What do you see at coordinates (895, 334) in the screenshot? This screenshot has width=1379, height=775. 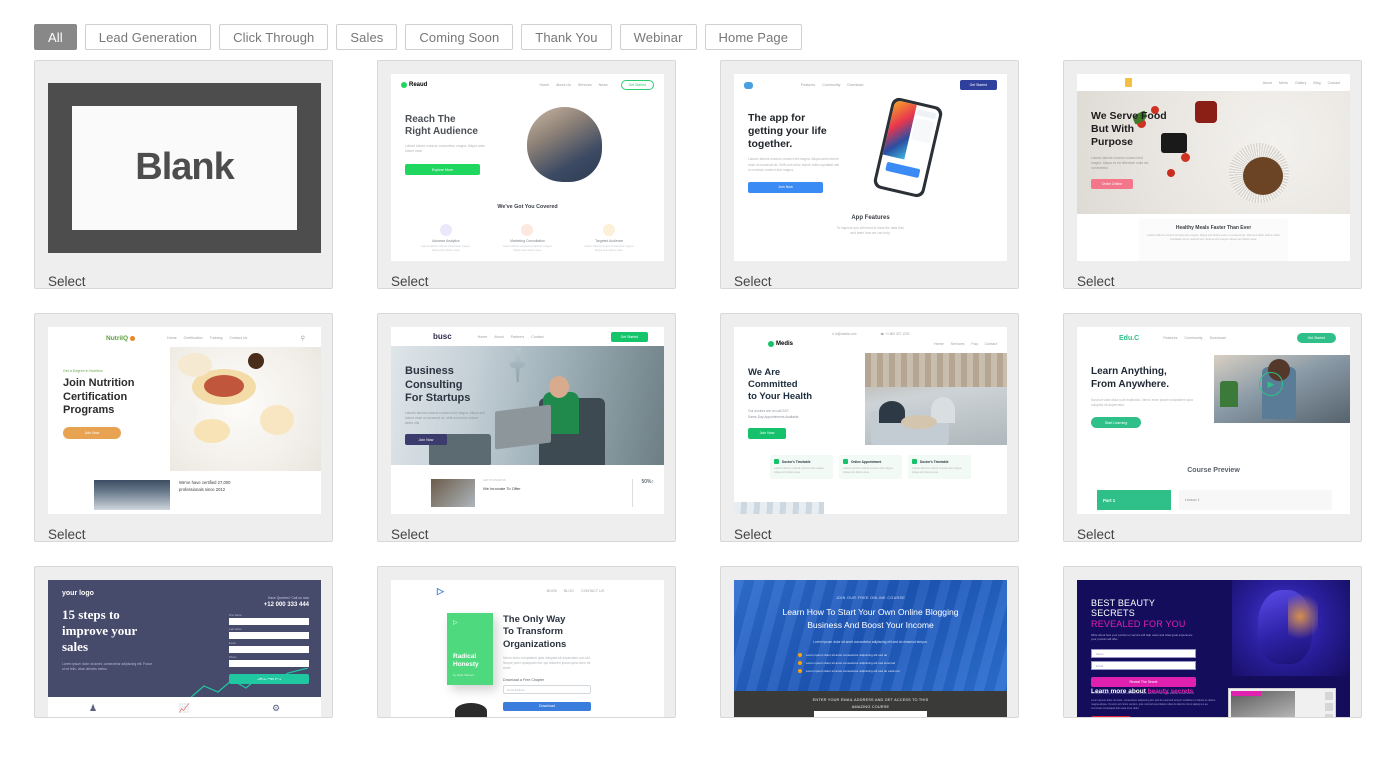 I see `phone-item: ☎ +1 800 327 1276` at bounding box center [895, 334].